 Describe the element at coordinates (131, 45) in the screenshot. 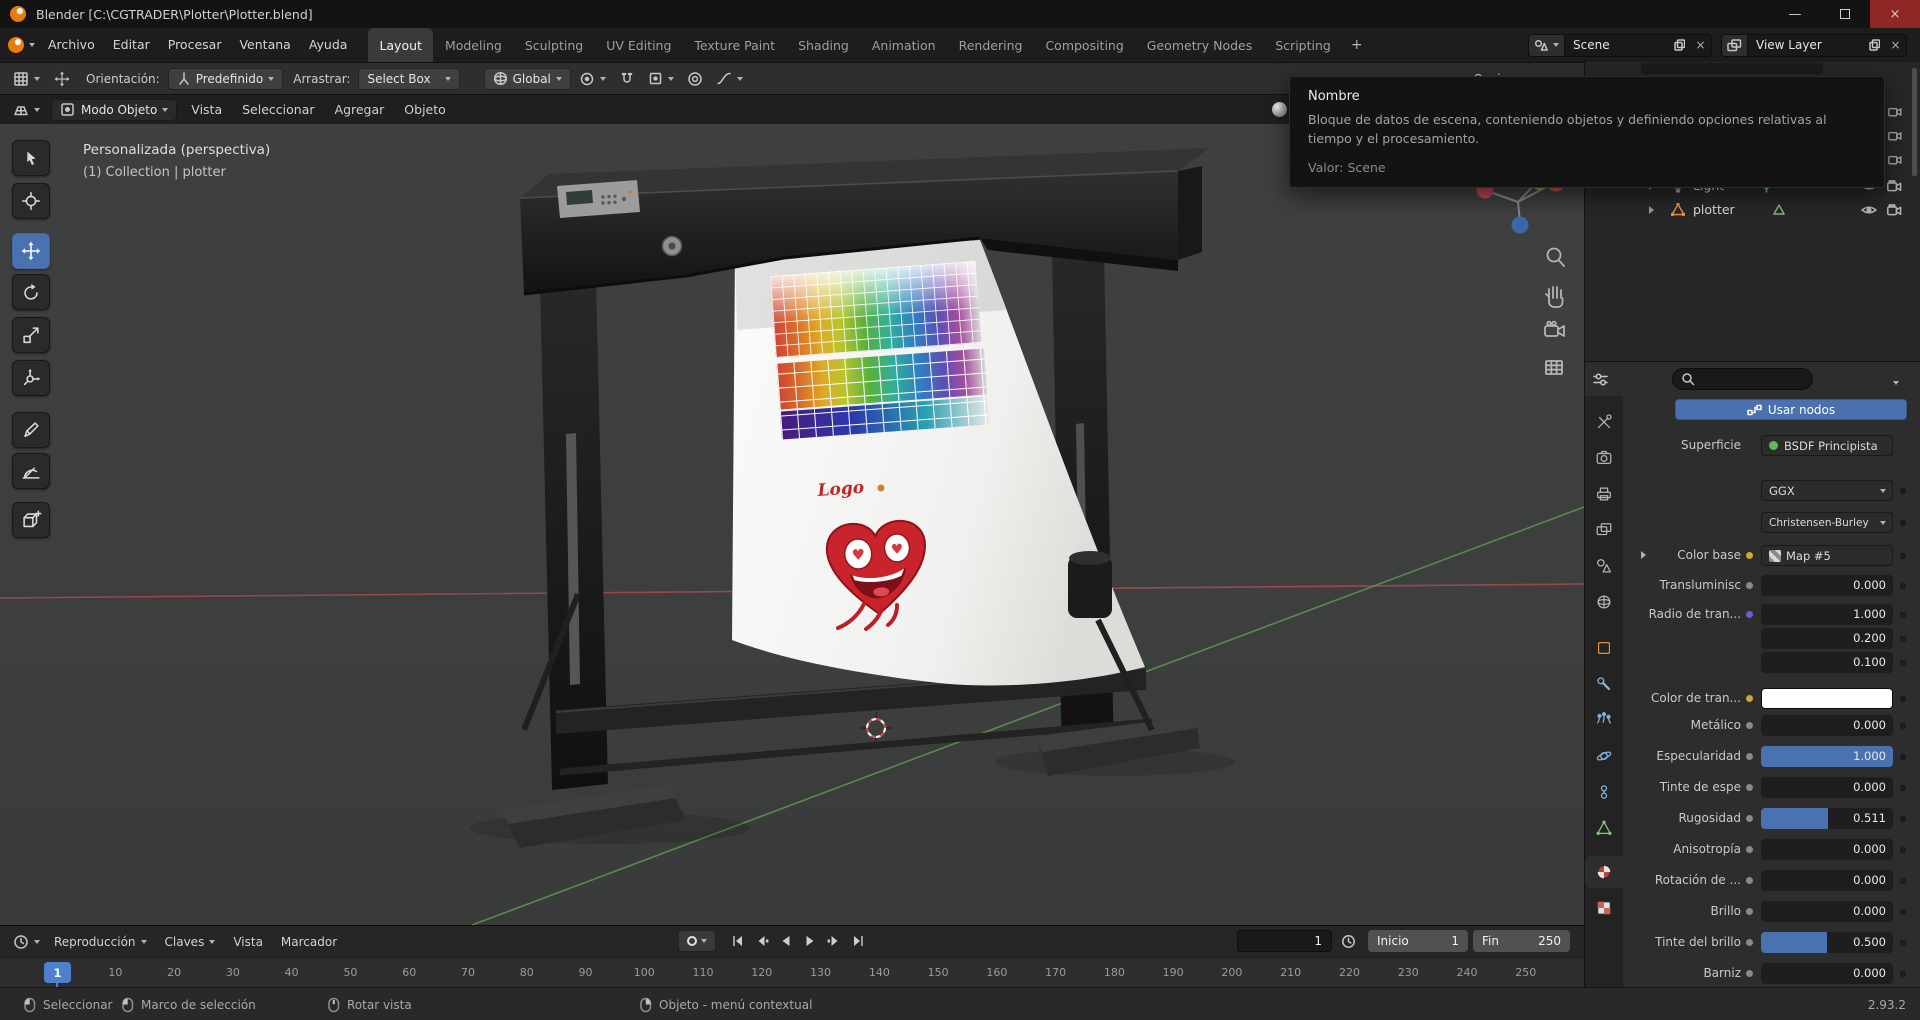

I see `menubar-menu-item: Editar` at that location.